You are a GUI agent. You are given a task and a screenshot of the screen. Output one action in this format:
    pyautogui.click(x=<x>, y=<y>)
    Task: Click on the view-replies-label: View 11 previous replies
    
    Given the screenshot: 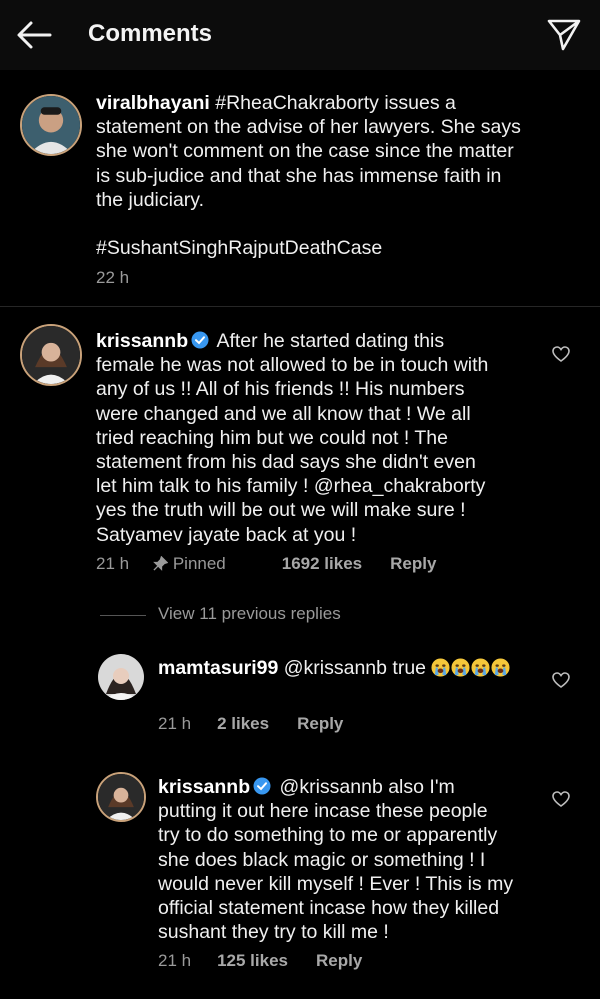 What is the action you would take?
    pyautogui.click(x=249, y=613)
    